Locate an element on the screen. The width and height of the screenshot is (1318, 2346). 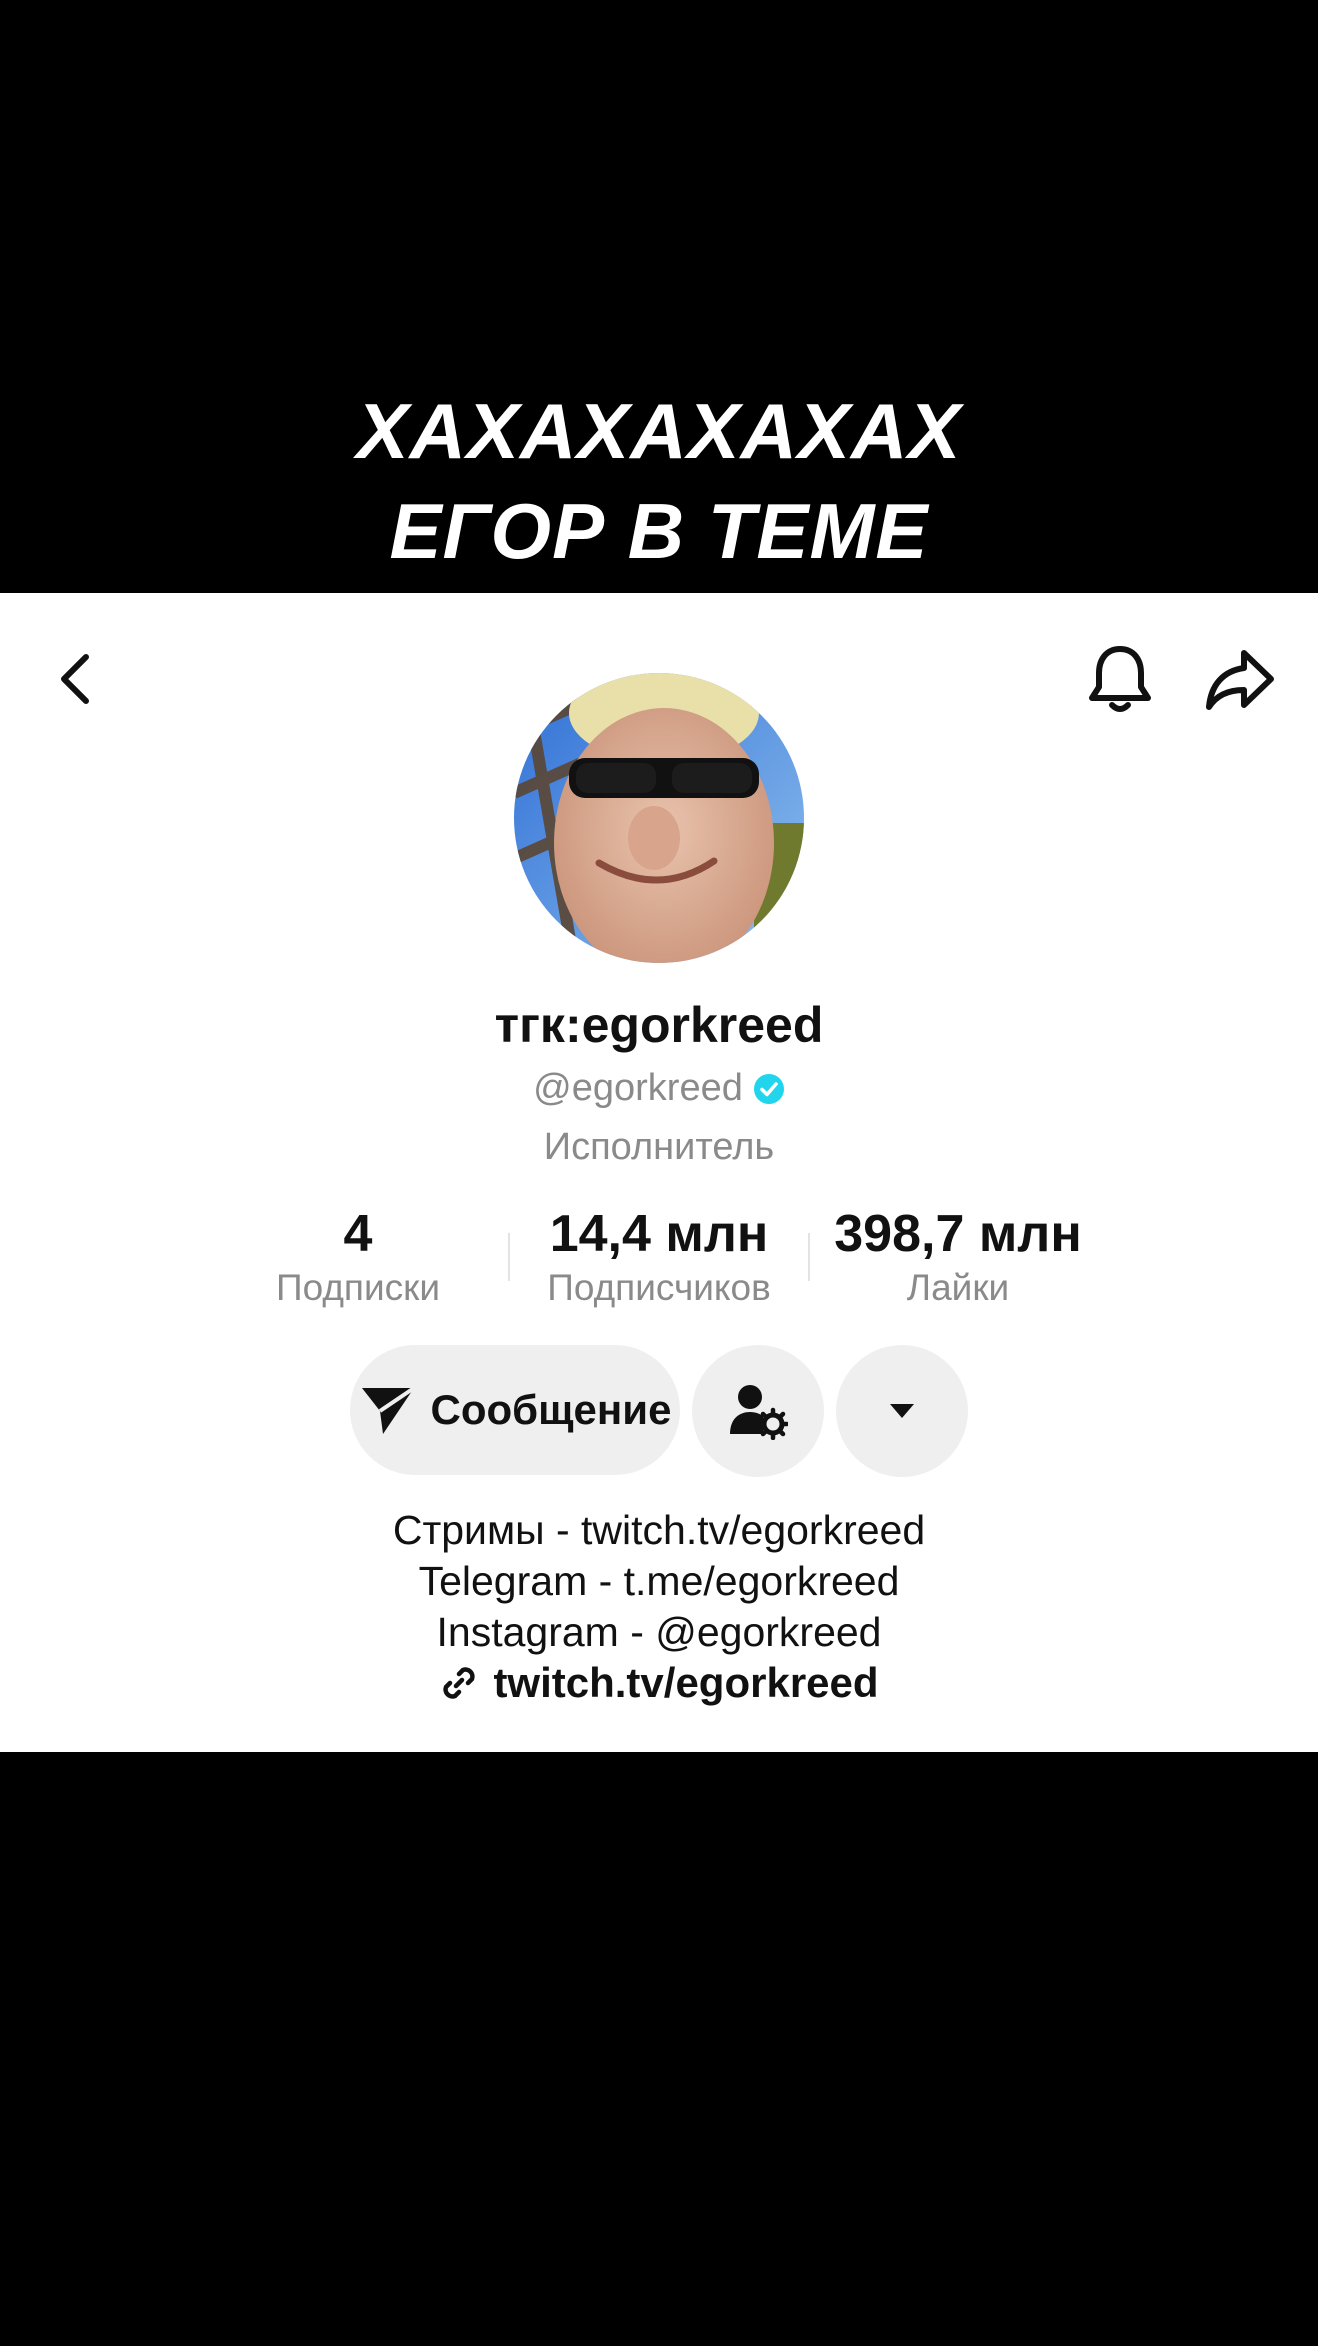
display-name: тгк:egorkreed is located at coordinates (659, 1025).